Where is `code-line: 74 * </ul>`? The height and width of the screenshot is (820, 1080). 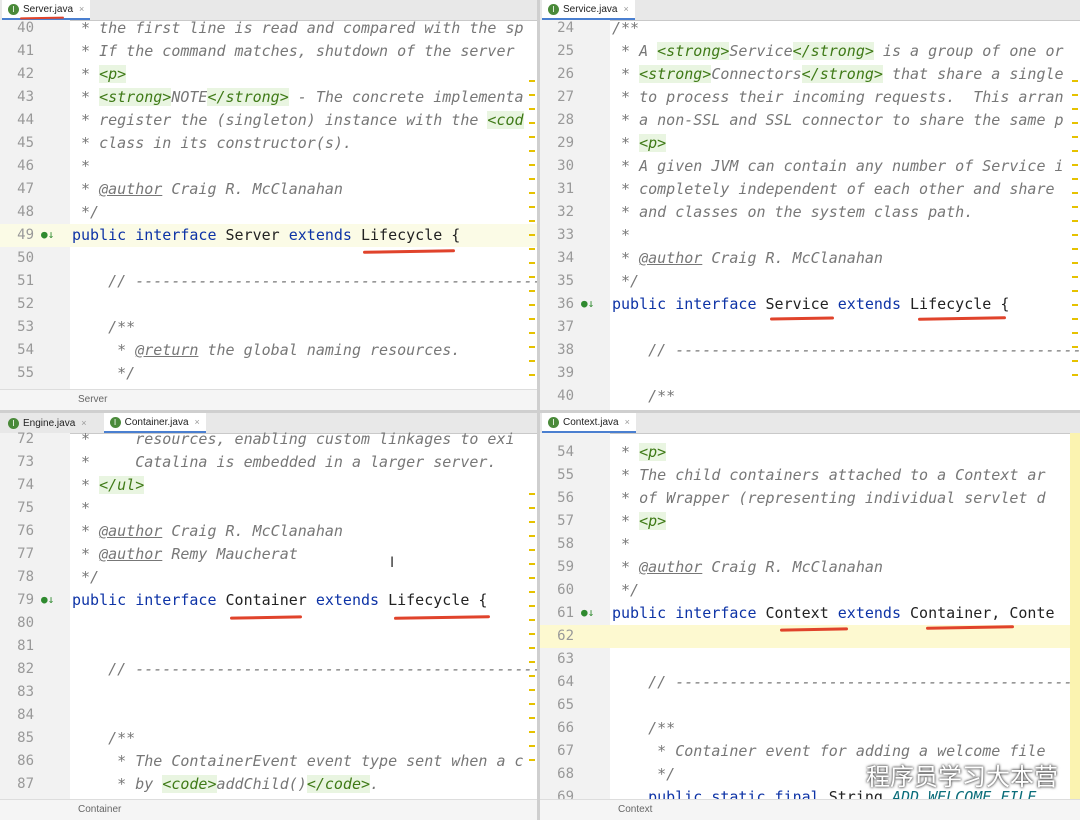 code-line: 74 * </ul> is located at coordinates (268, 485).